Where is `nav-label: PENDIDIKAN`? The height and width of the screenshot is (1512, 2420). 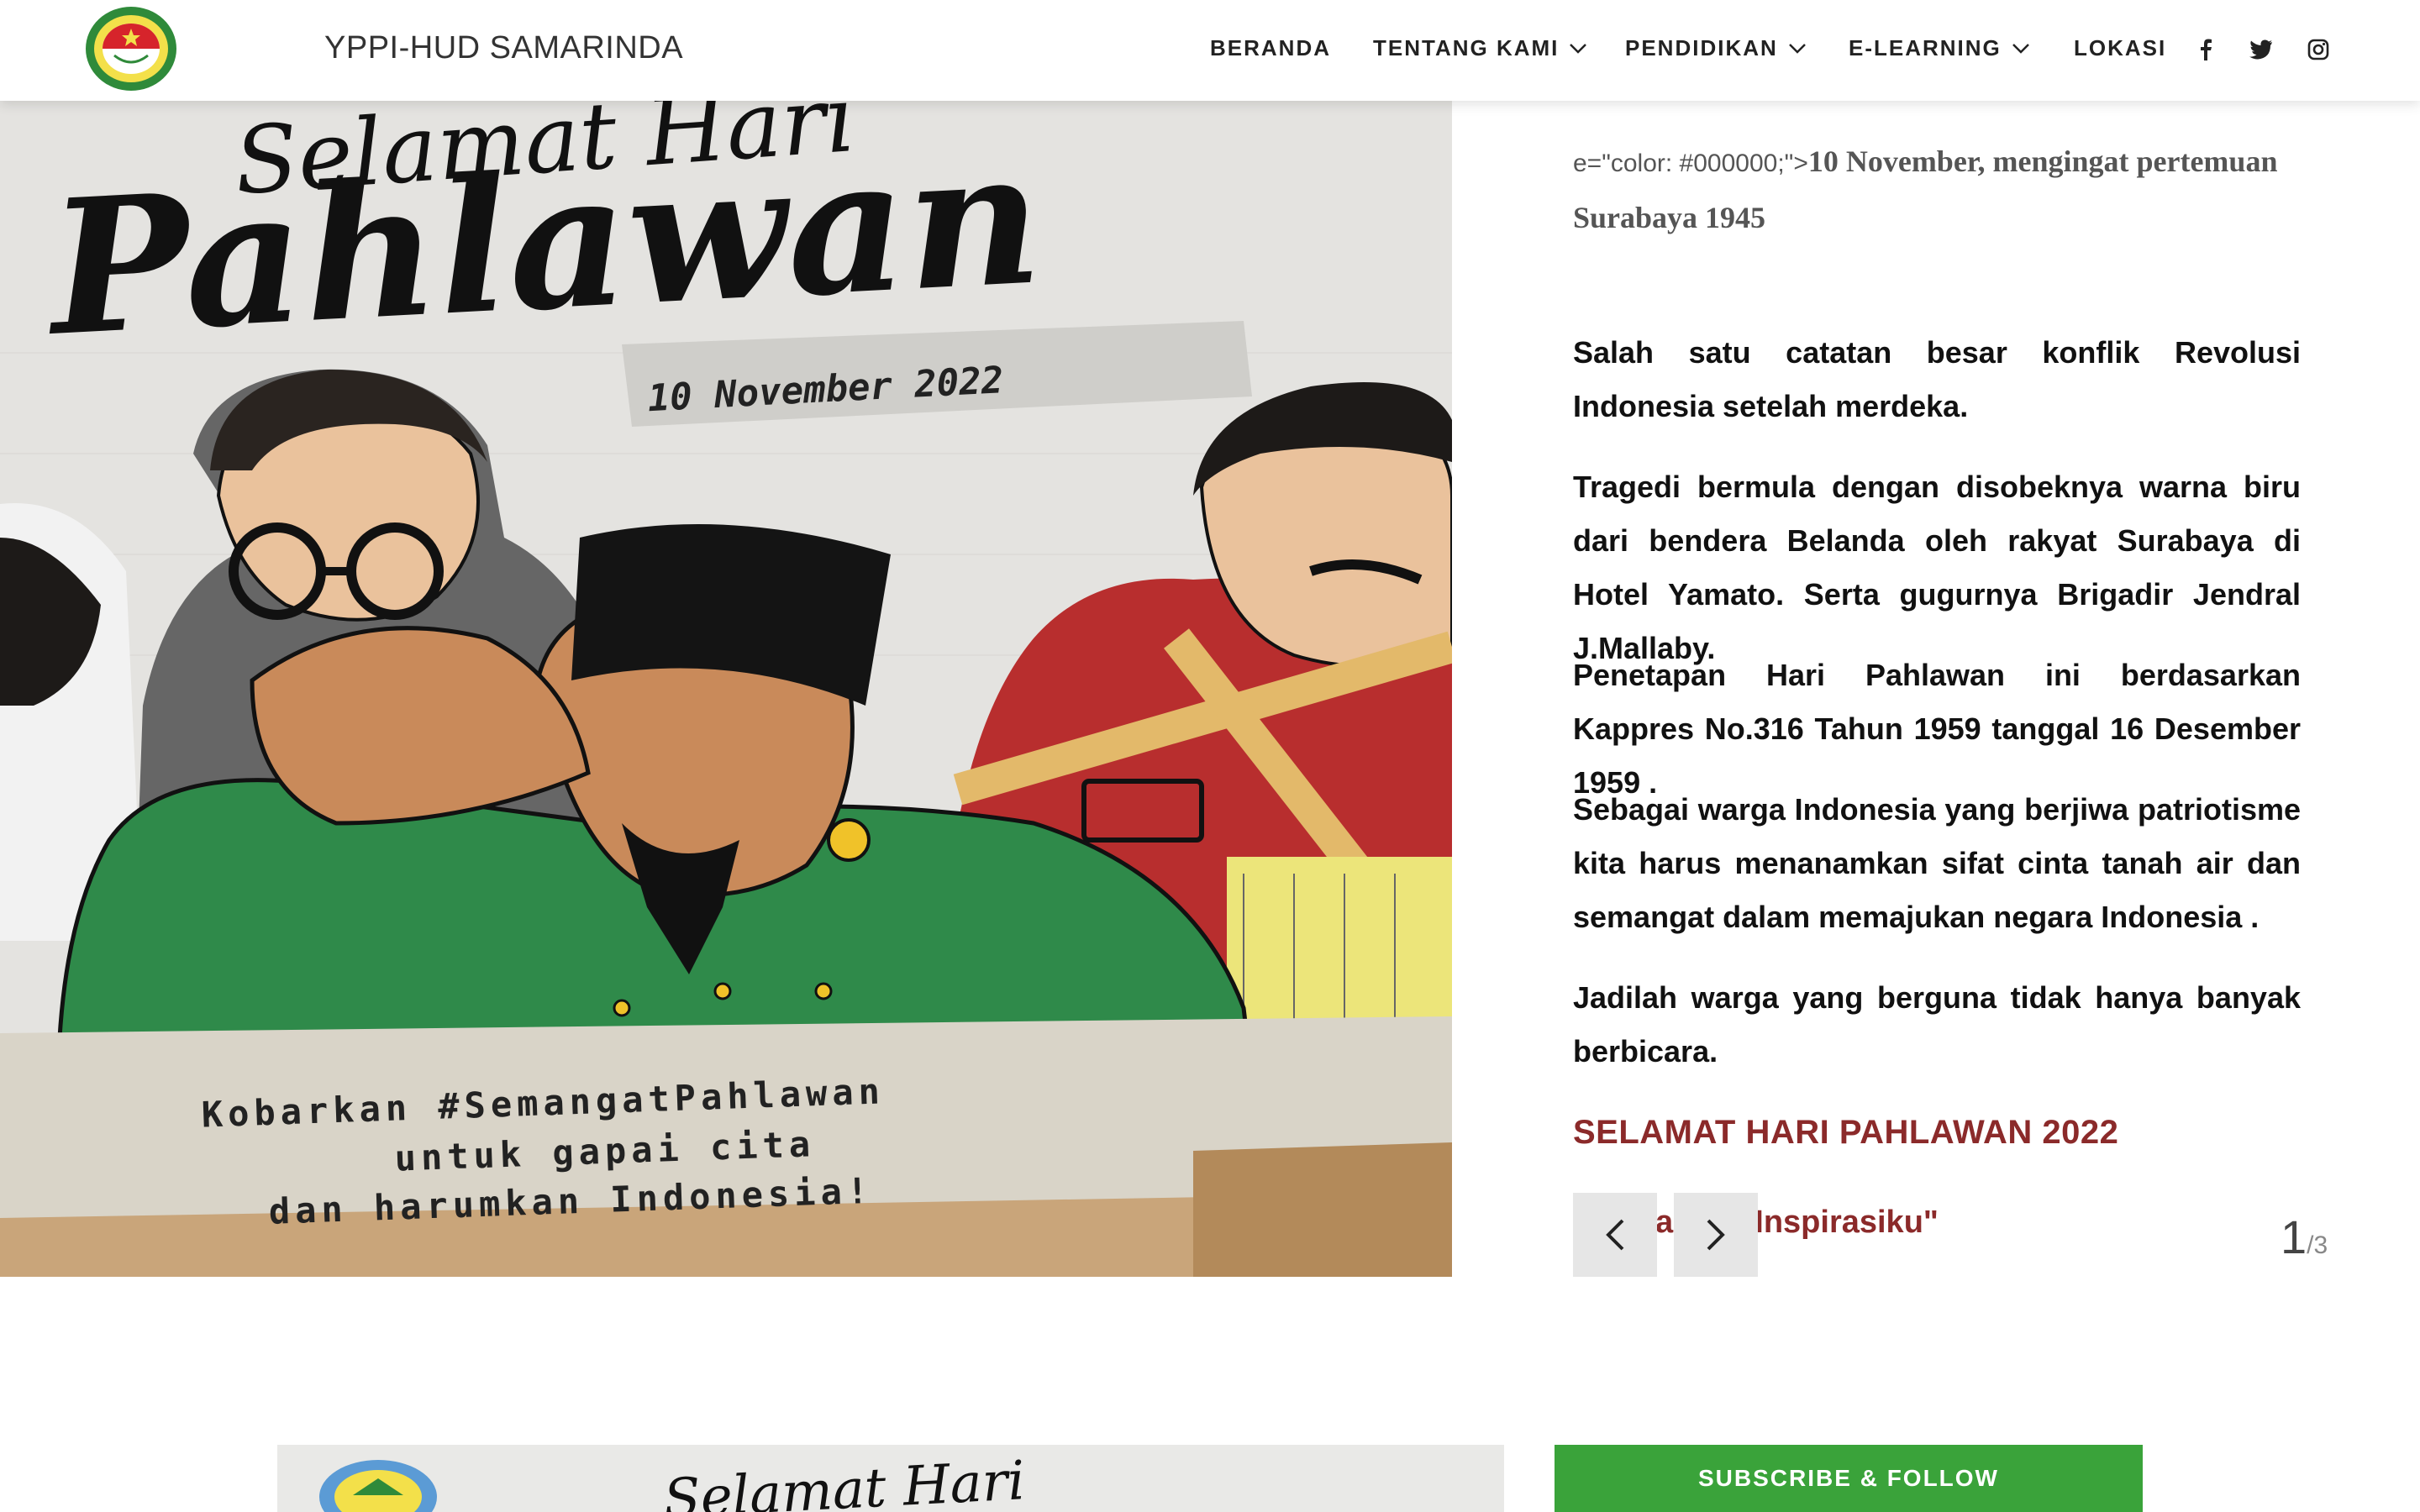
nav-label: PENDIDIKAN is located at coordinates (1701, 47).